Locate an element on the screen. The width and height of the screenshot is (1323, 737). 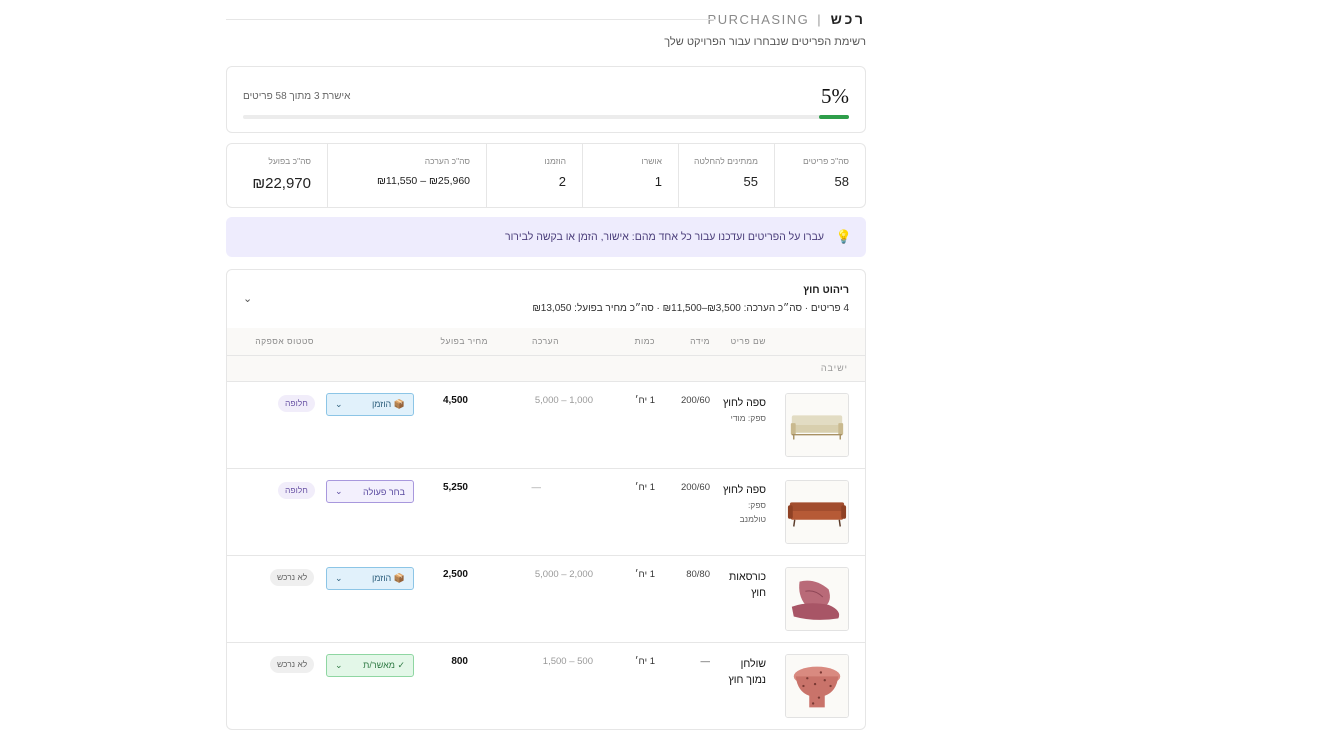
approved-count-text: אישרת 3 מתוך 58 פריטים is located at coordinates (297, 96).